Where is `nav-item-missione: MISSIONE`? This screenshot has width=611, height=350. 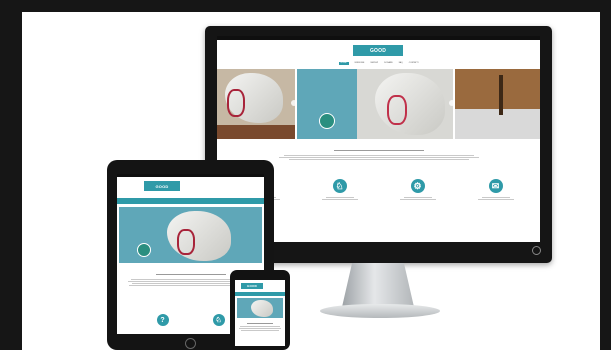
nav-item-missione: MISSIONE is located at coordinates (360, 63).